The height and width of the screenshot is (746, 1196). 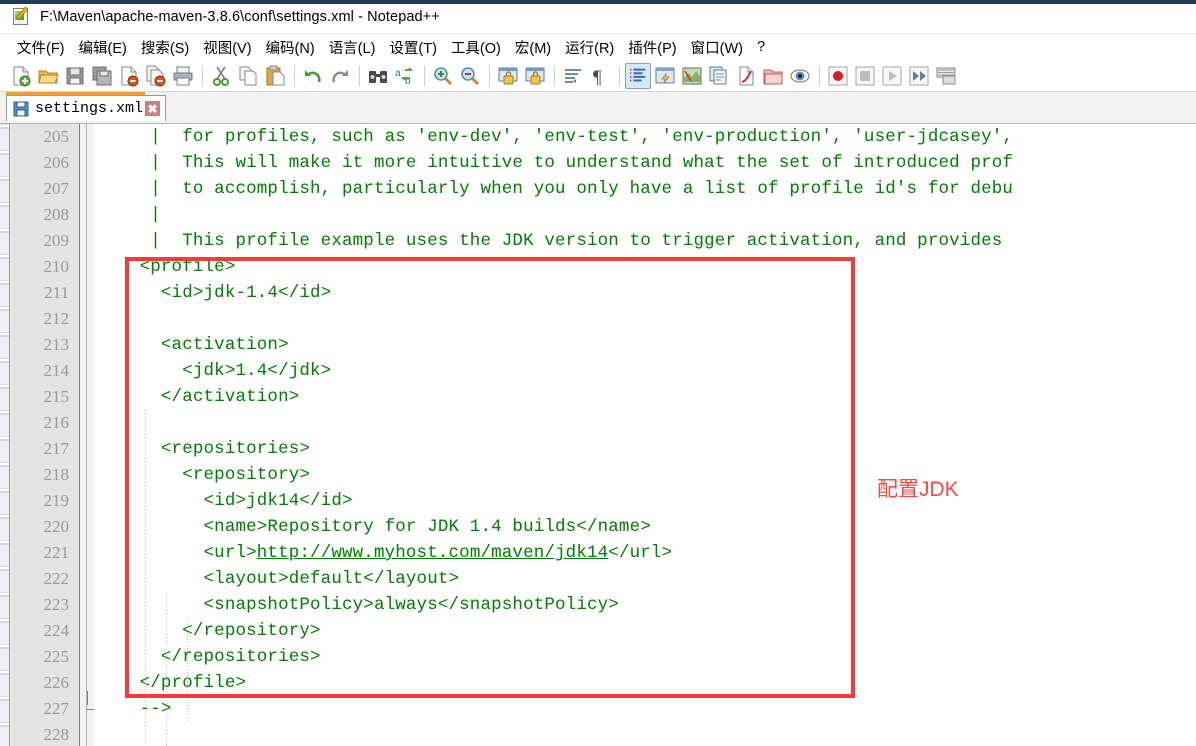 I want to click on line-number: 210, so click(x=56, y=266).